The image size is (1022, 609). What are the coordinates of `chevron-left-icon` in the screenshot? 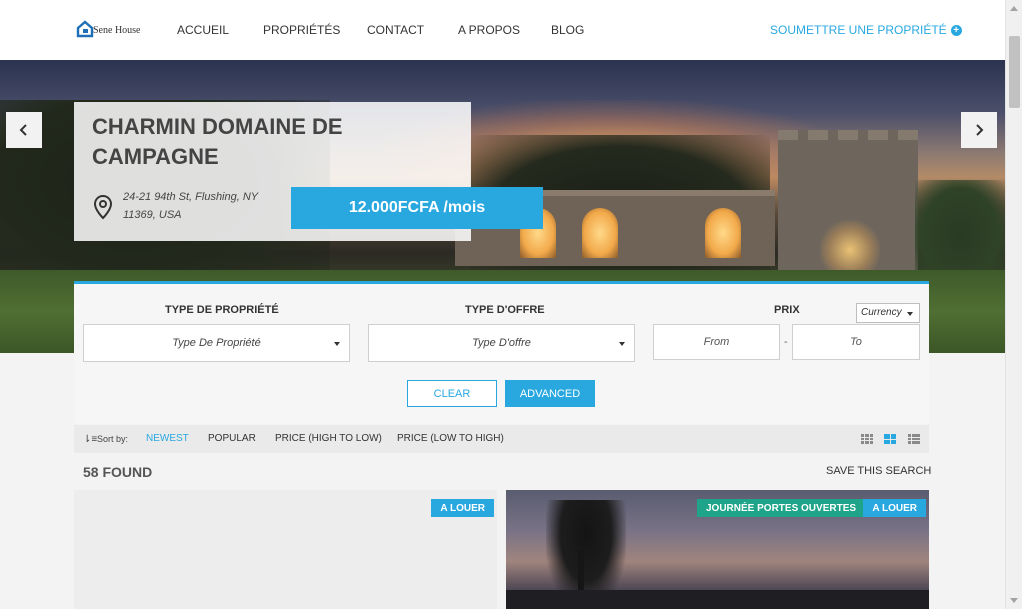 It's located at (23, 130).